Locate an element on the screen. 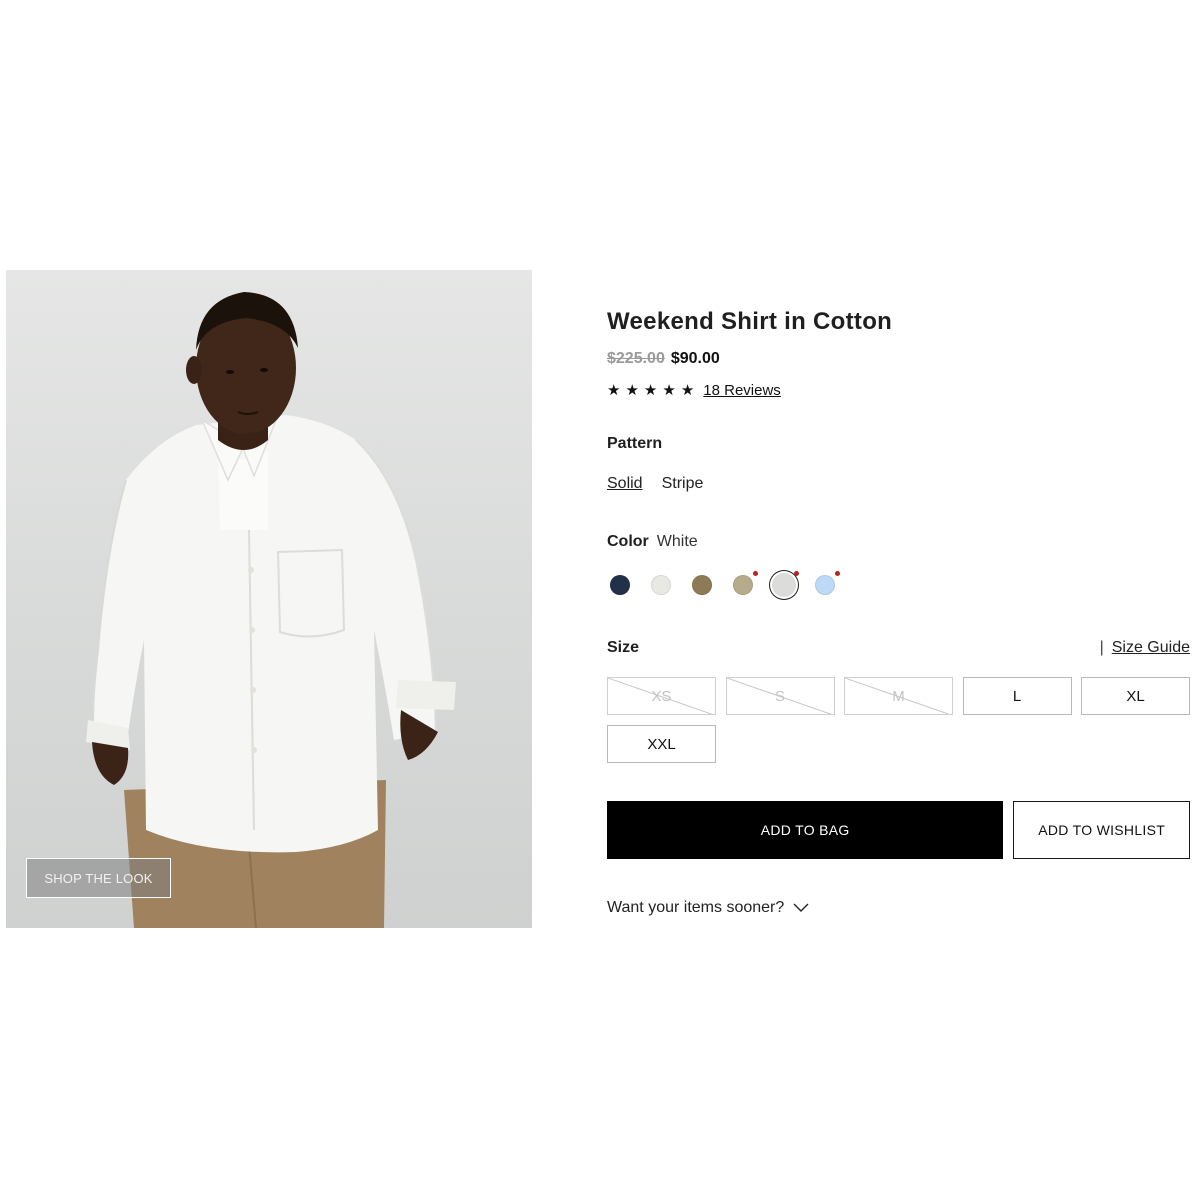  delivery-options-label: Want your items sooner? is located at coordinates (696, 907).